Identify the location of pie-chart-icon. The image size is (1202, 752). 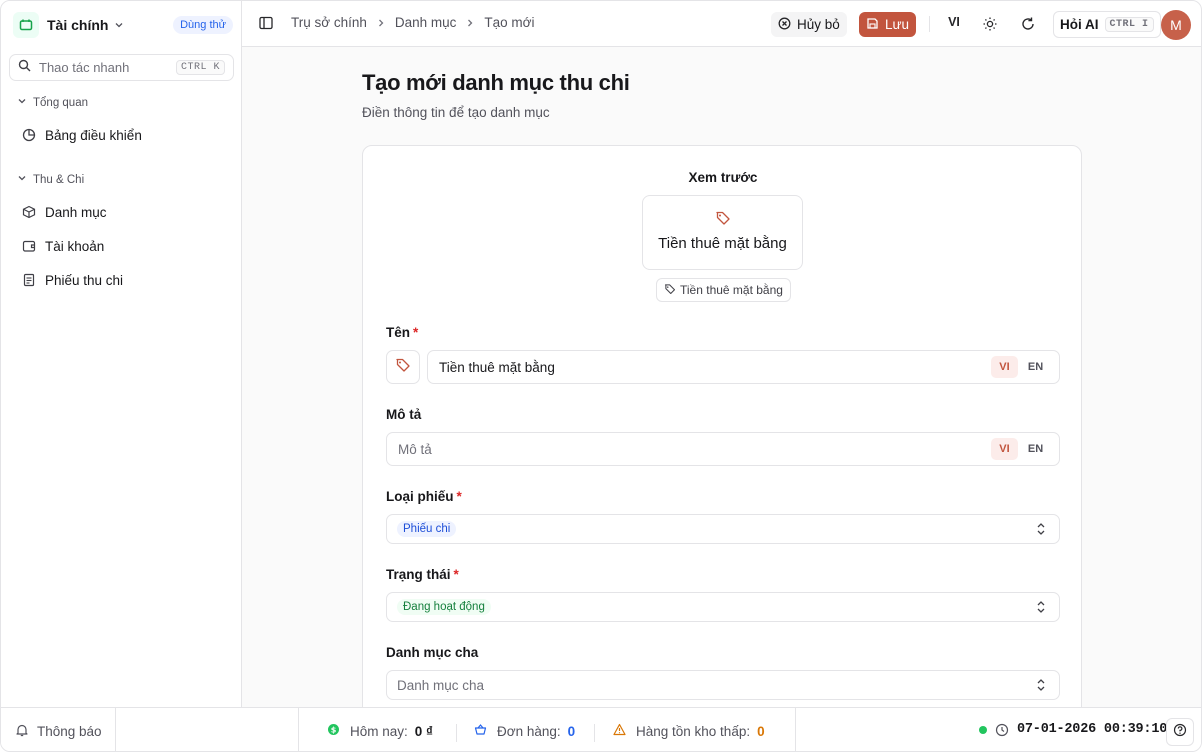
(29, 135).